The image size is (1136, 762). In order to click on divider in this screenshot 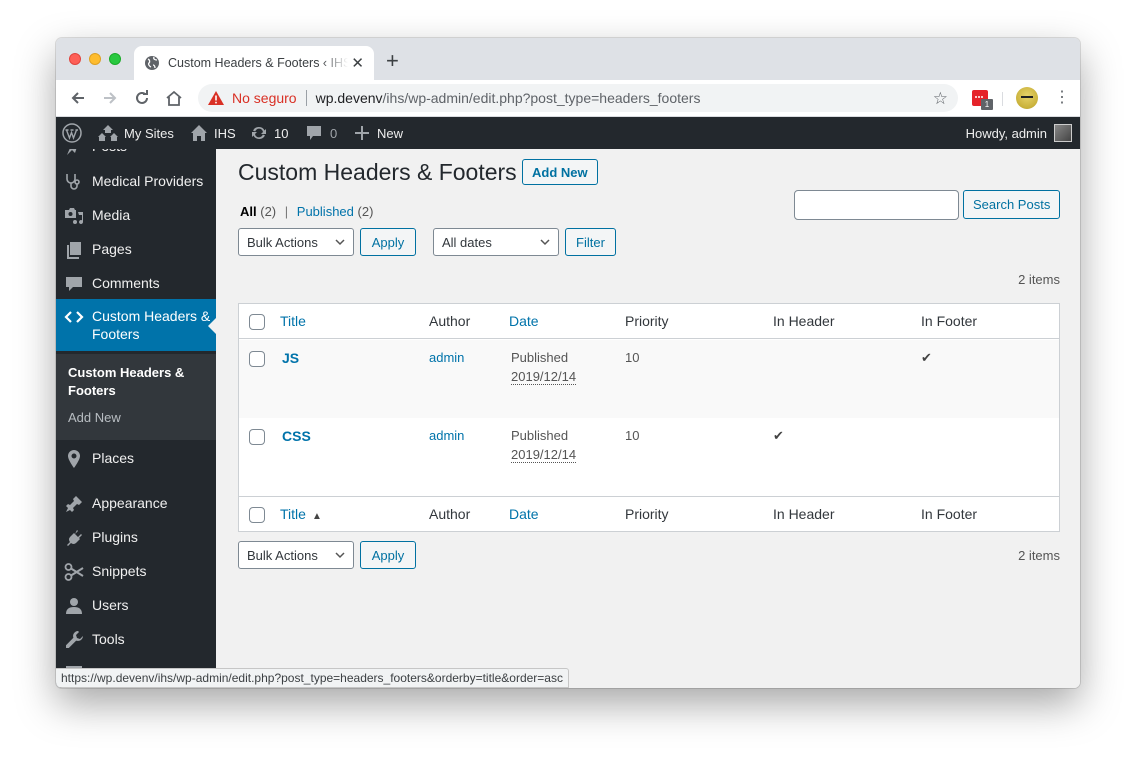, I will do `click(1002, 99)`.